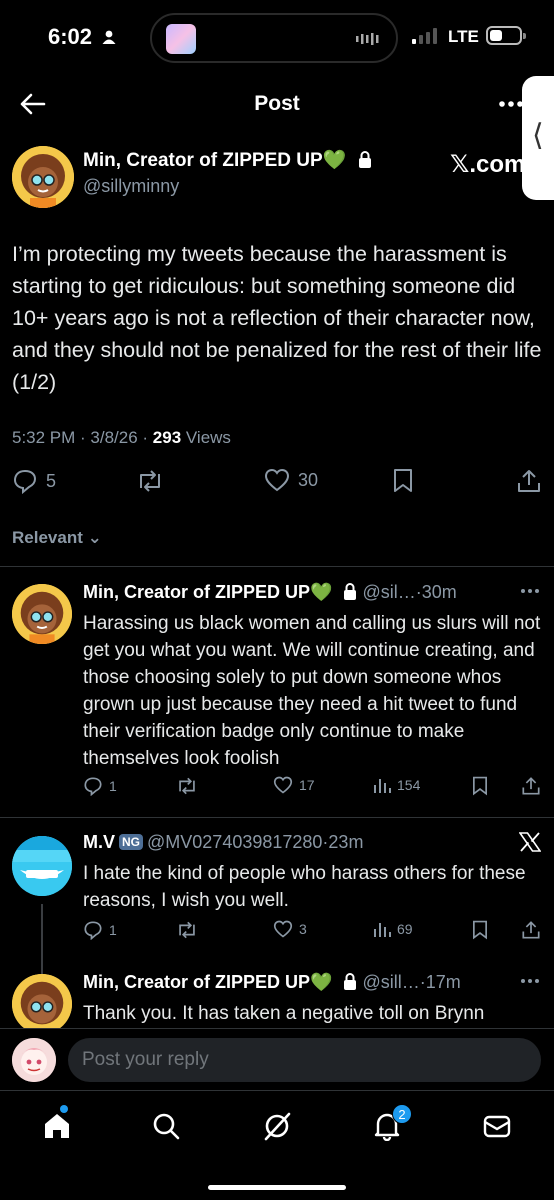 The height and width of the screenshot is (1200, 554). What do you see at coordinates (51, 480) in the screenshot?
I see `reply-count: 5` at bounding box center [51, 480].